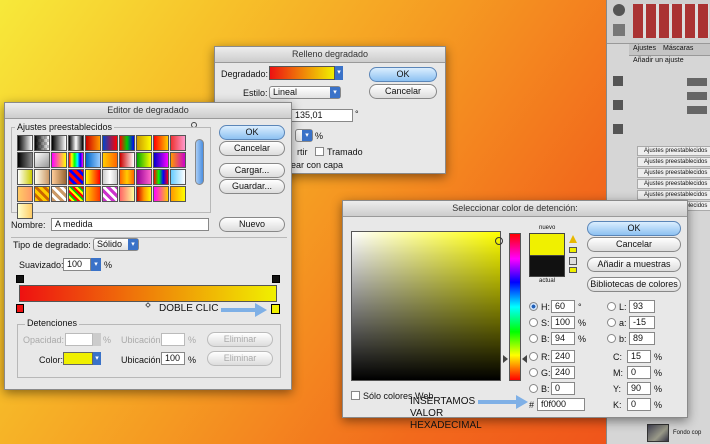 The width and height of the screenshot is (710, 444). What do you see at coordinates (573, 250) in the screenshot?
I see `gamut-swatch` at bounding box center [573, 250].